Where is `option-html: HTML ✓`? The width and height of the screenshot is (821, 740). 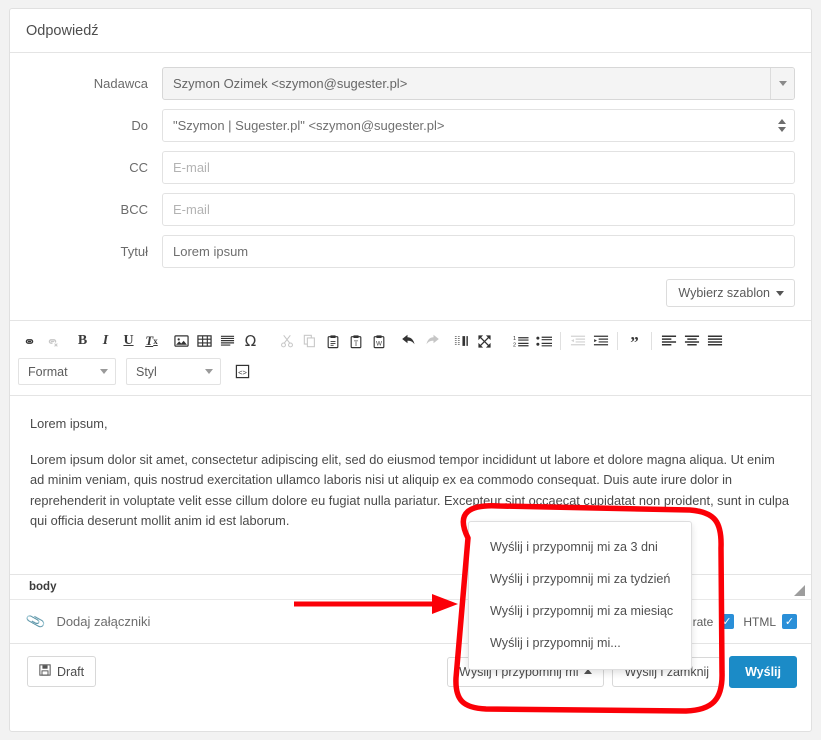 option-html: HTML ✓ is located at coordinates (770, 621).